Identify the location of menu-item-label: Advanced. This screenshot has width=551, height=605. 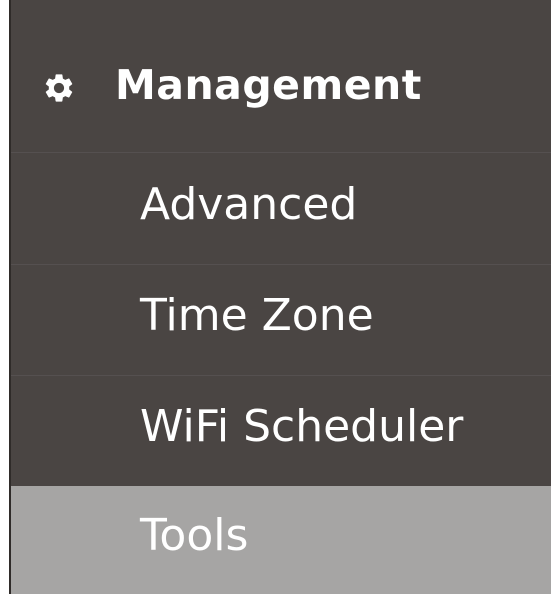
(249, 204).